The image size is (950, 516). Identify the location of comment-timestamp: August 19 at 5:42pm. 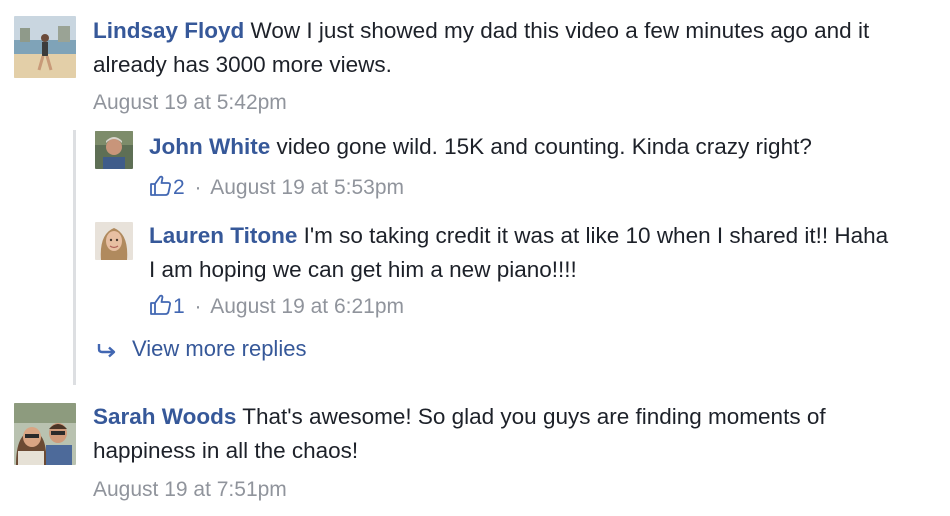
(190, 102).